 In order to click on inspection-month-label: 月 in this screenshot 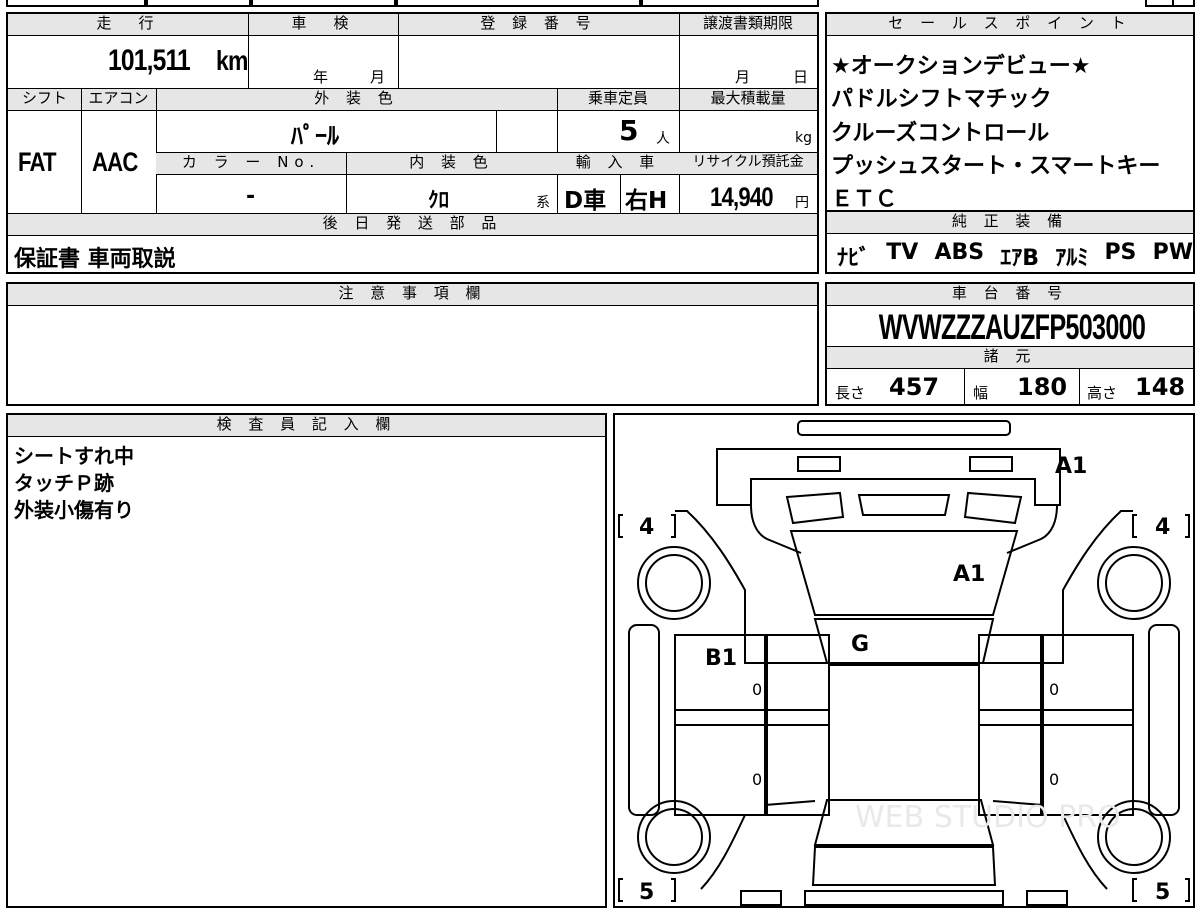, I will do `click(378, 77)`.